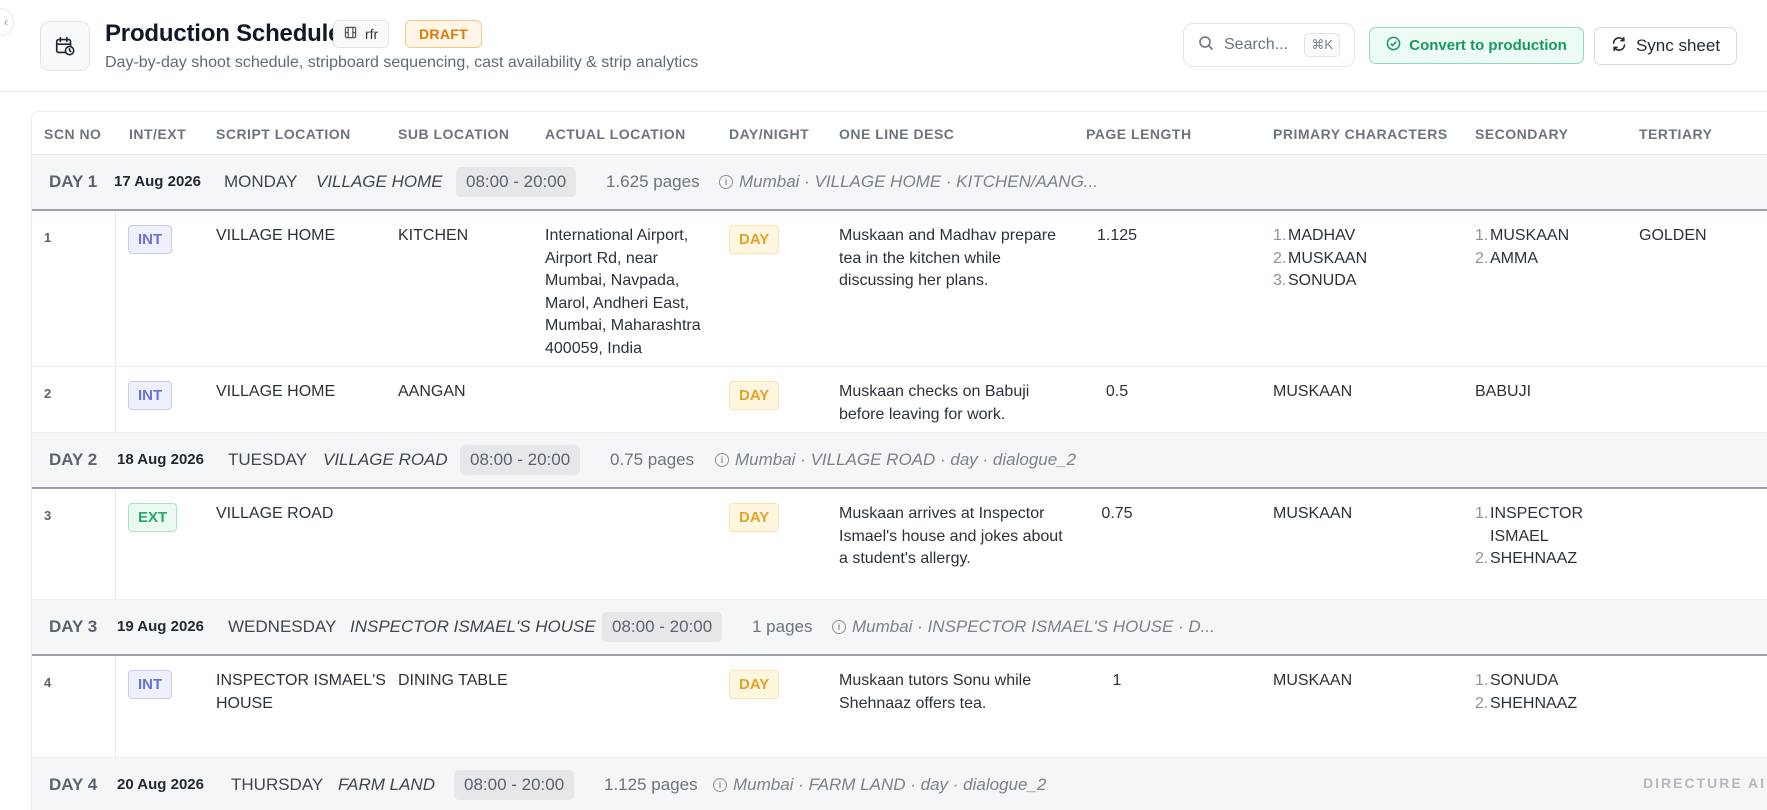  What do you see at coordinates (769, 134) in the screenshot?
I see `col-day-night: DAY/NIGHT` at bounding box center [769, 134].